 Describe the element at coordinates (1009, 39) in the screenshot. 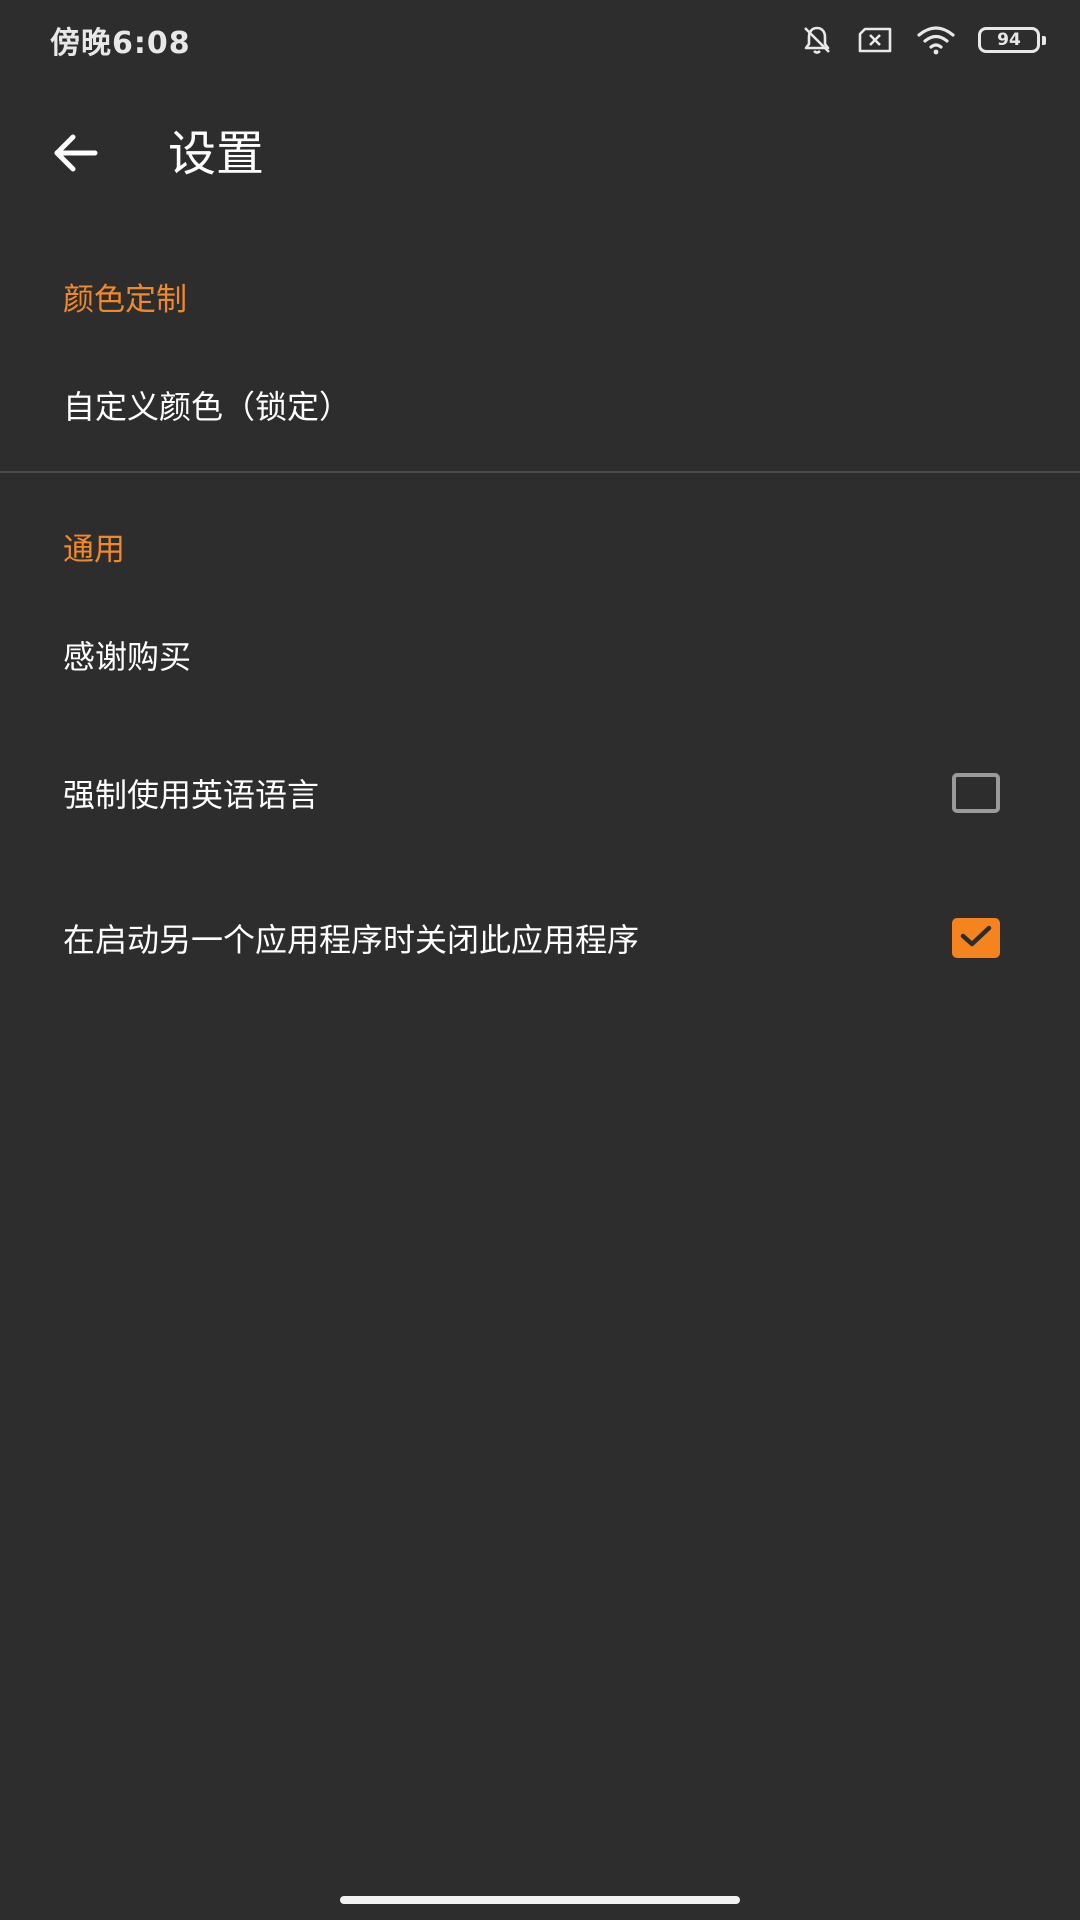

I see `battery-level: 94` at that location.